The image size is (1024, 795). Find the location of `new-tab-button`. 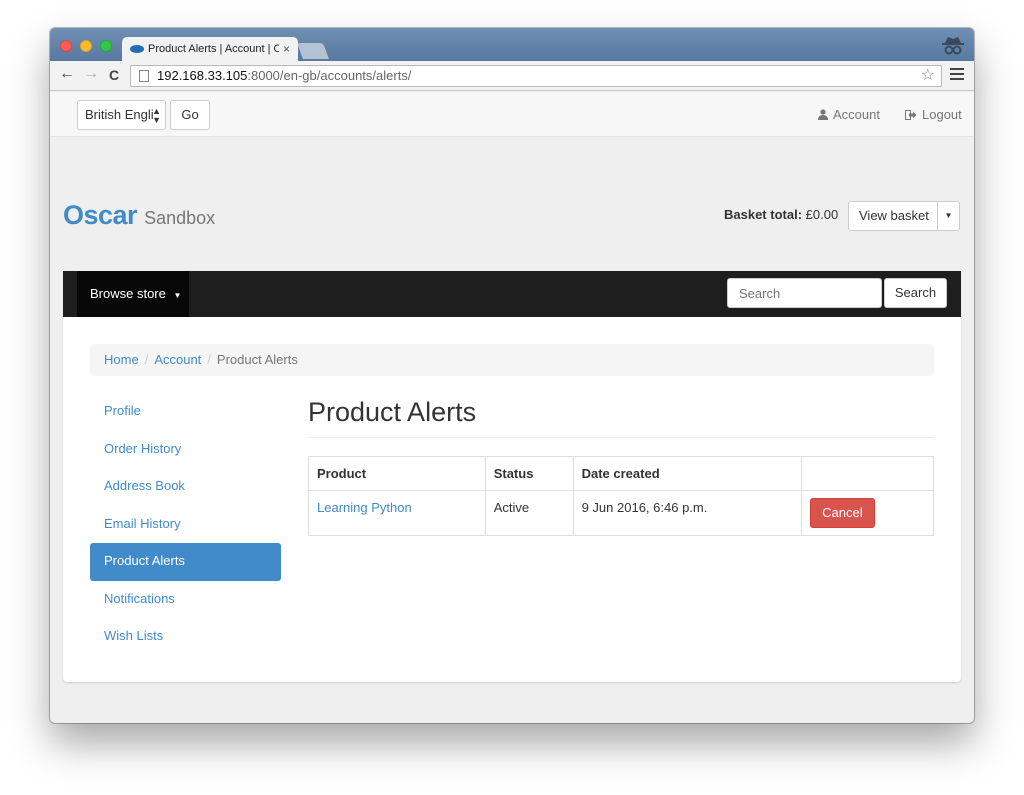

new-tab-button is located at coordinates (313, 51).